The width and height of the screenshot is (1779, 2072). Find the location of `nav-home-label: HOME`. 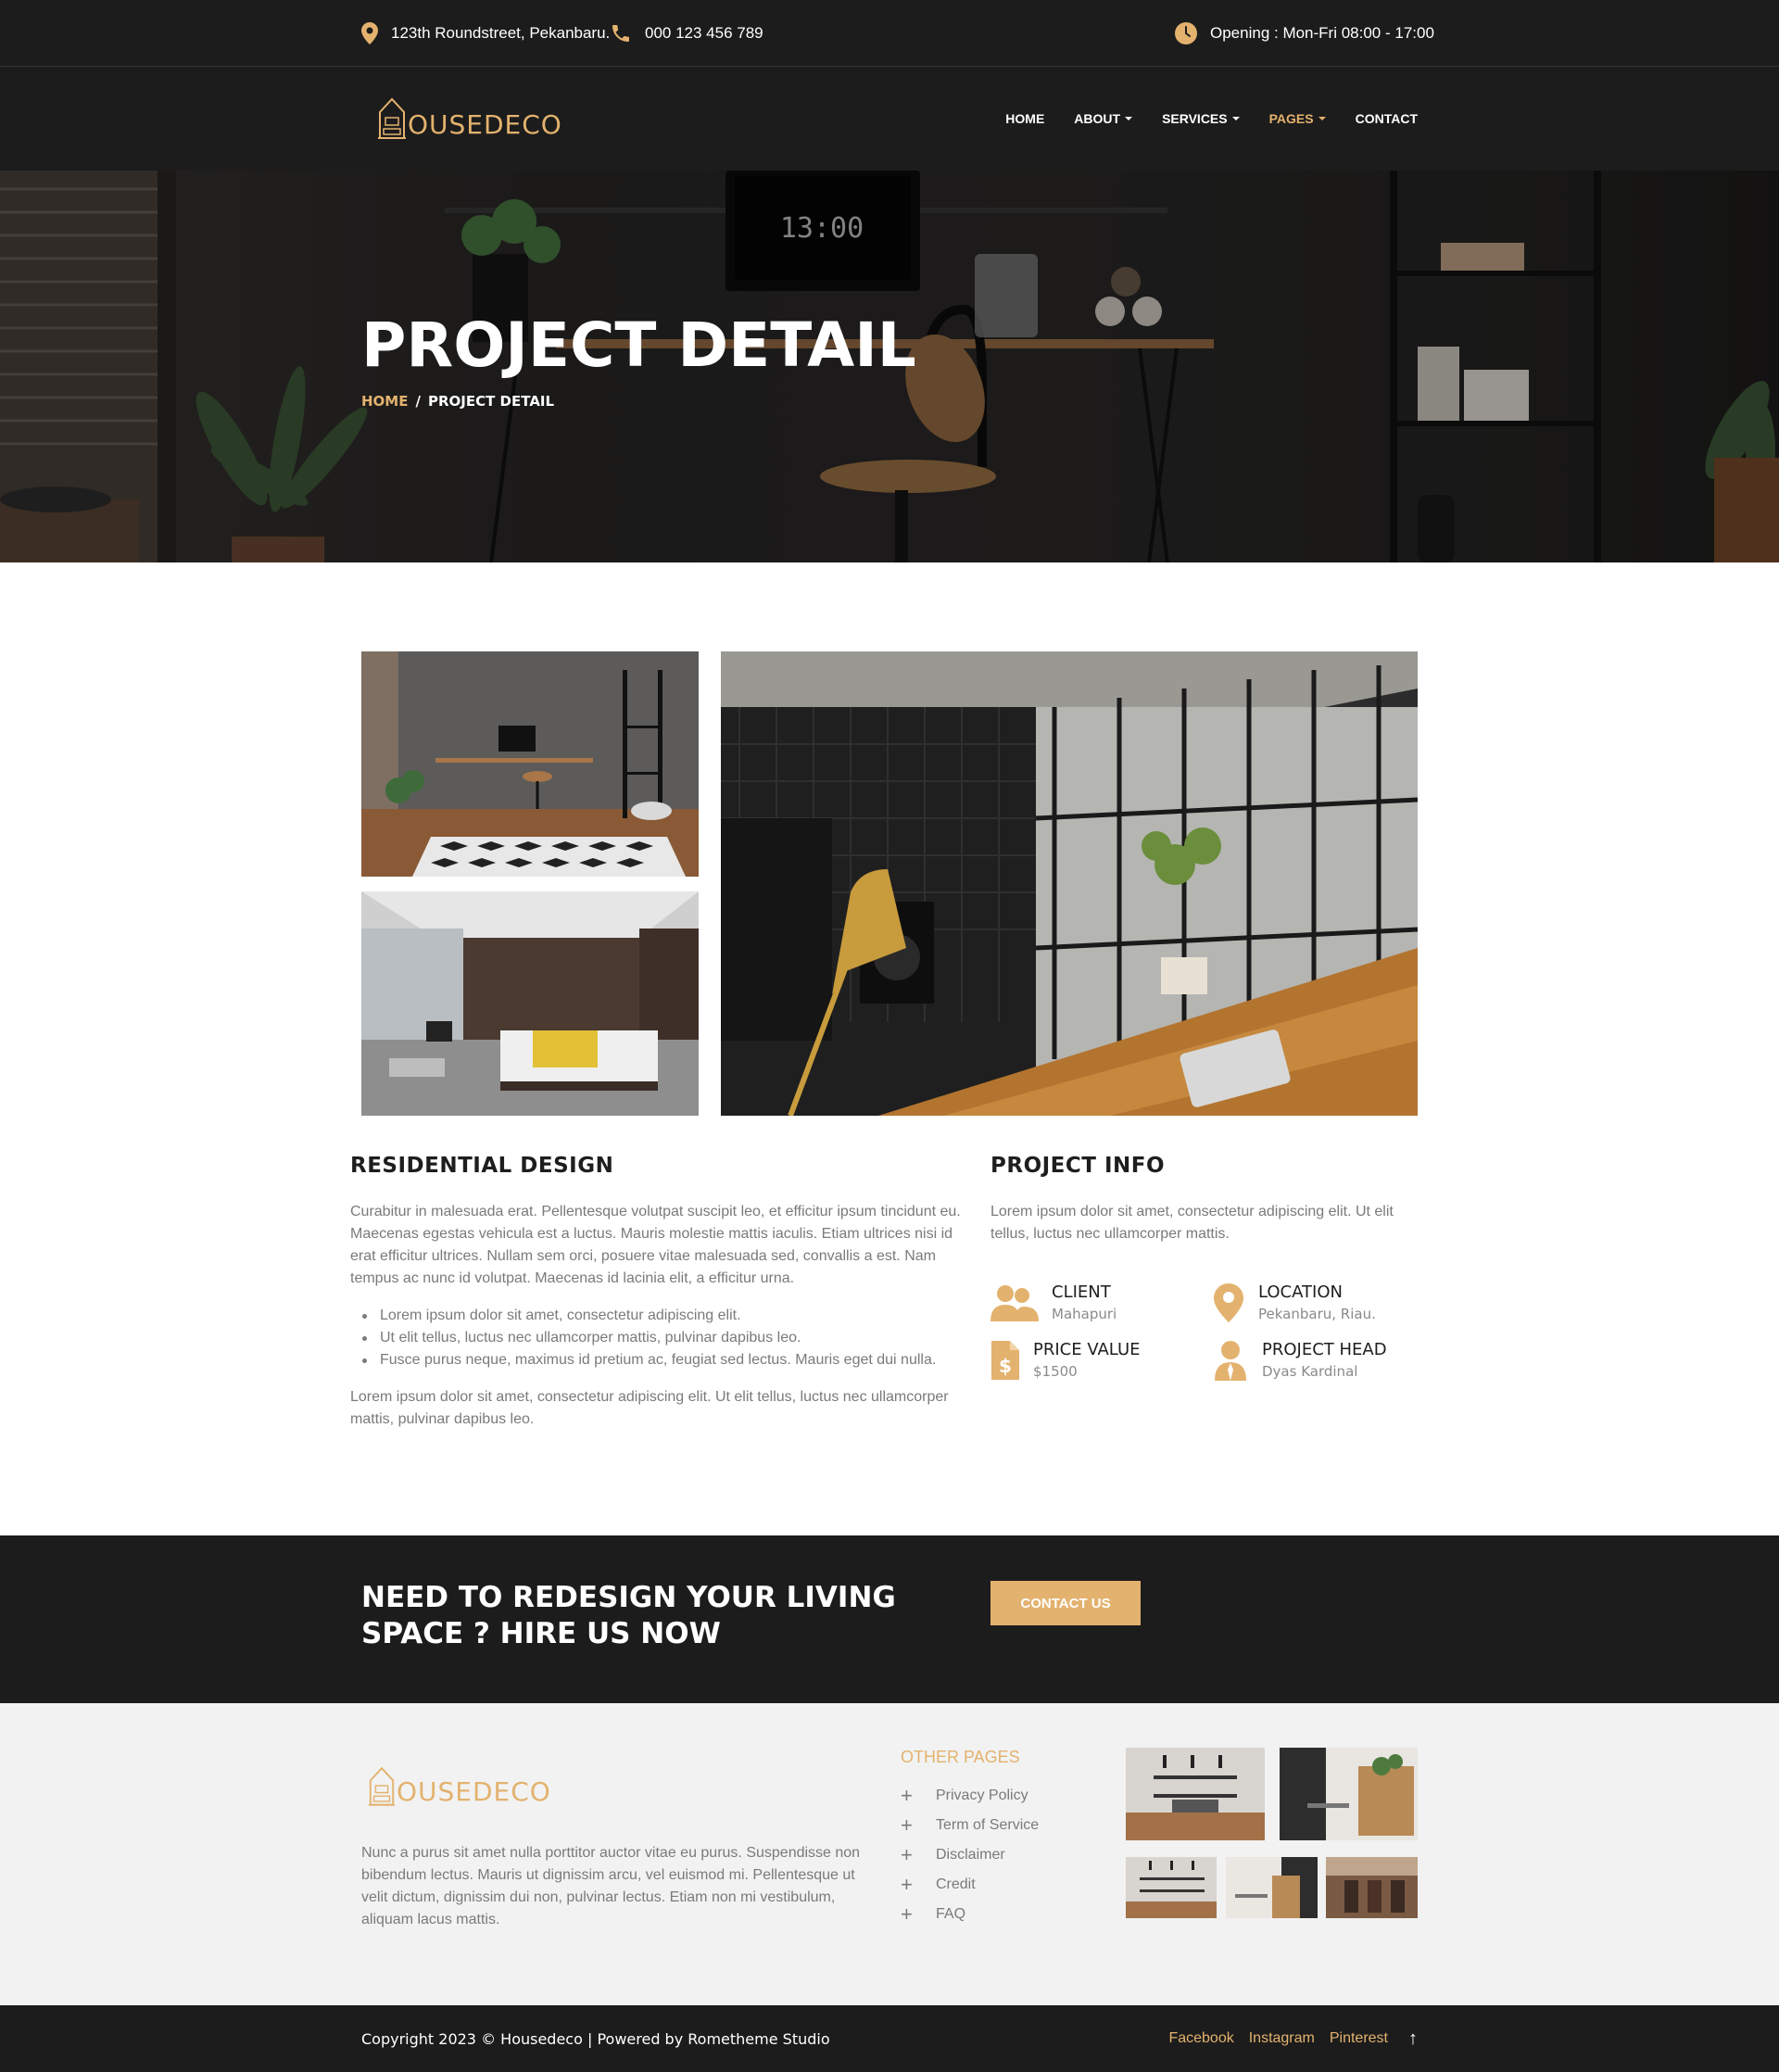

nav-home-label: HOME is located at coordinates (1025, 118).